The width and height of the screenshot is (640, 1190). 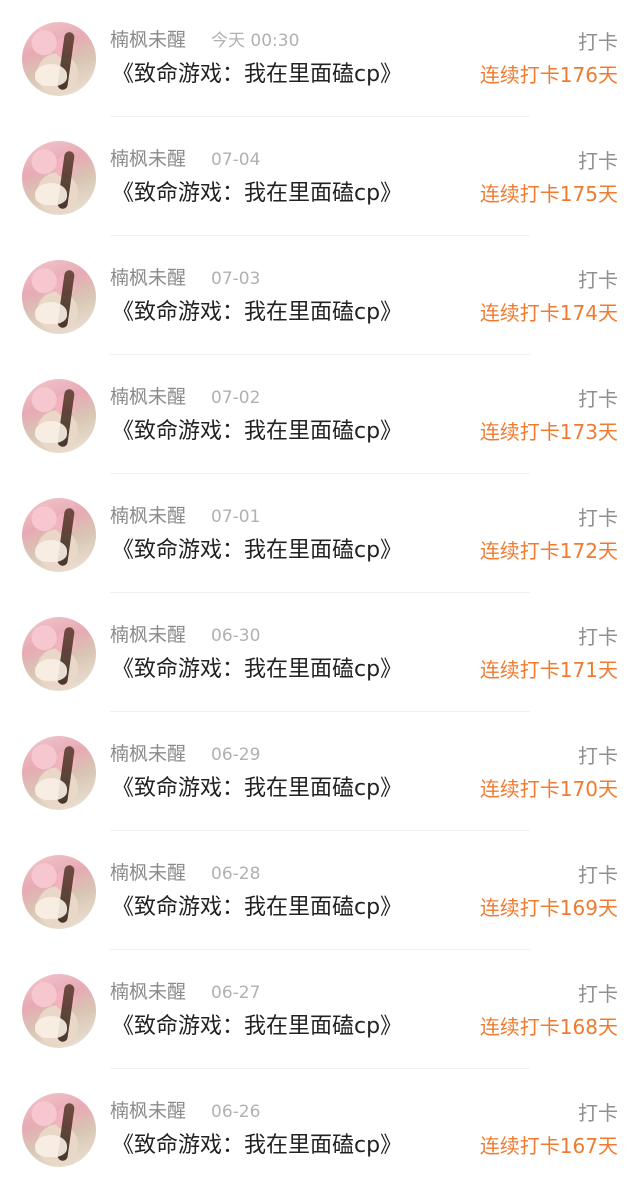 I want to click on feed-item: 楠枫未醒 06-28 《致命游戏：我在里面磕cp》 打卡 连续打卡169天, so click(x=320, y=892).